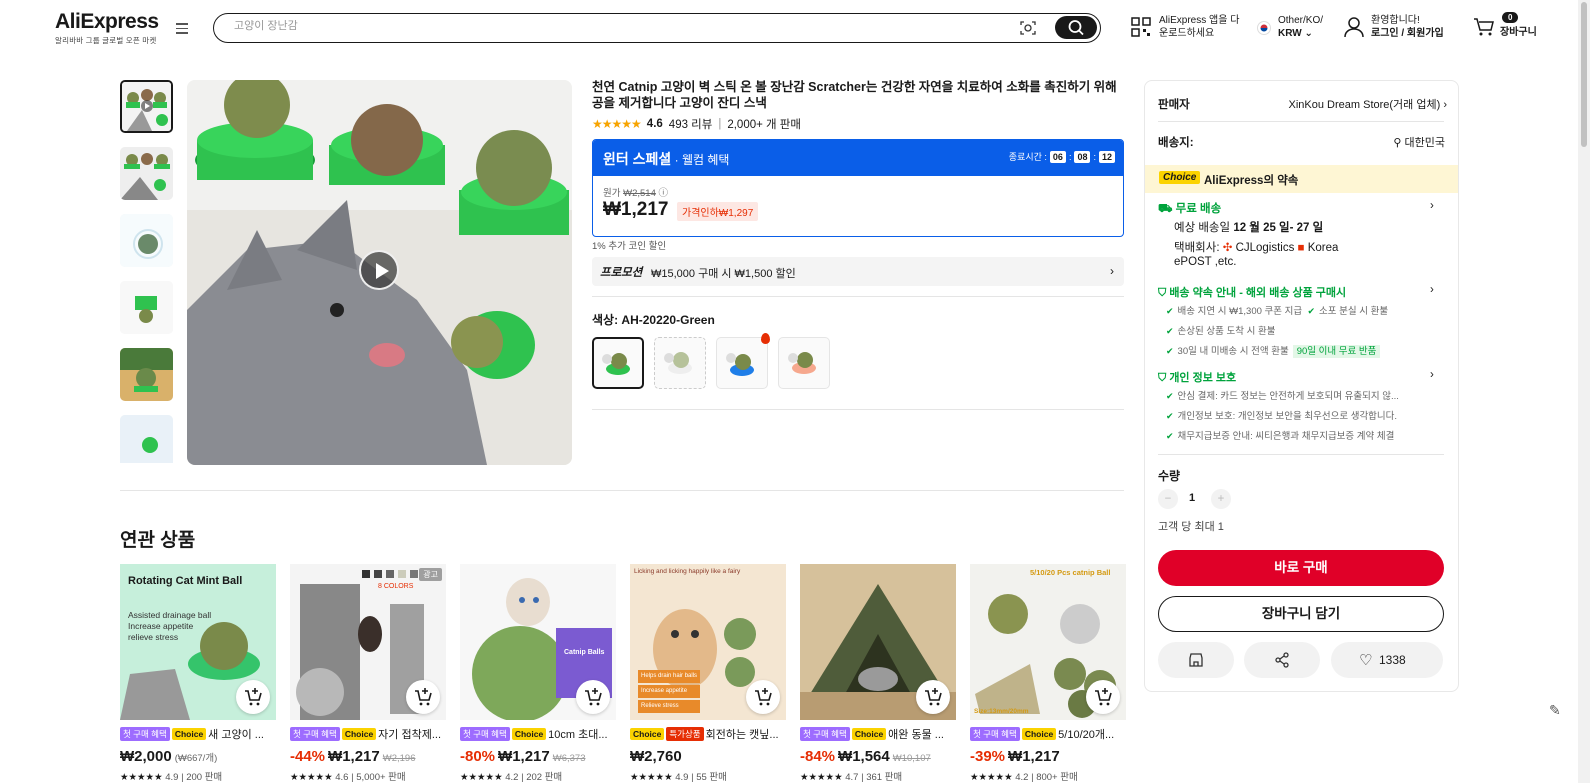 The width and height of the screenshot is (1590, 783). What do you see at coordinates (1249, 228) in the screenshot?
I see `estimated-delivery: 예상 배송일 12 월 25 일- 27 일` at bounding box center [1249, 228].